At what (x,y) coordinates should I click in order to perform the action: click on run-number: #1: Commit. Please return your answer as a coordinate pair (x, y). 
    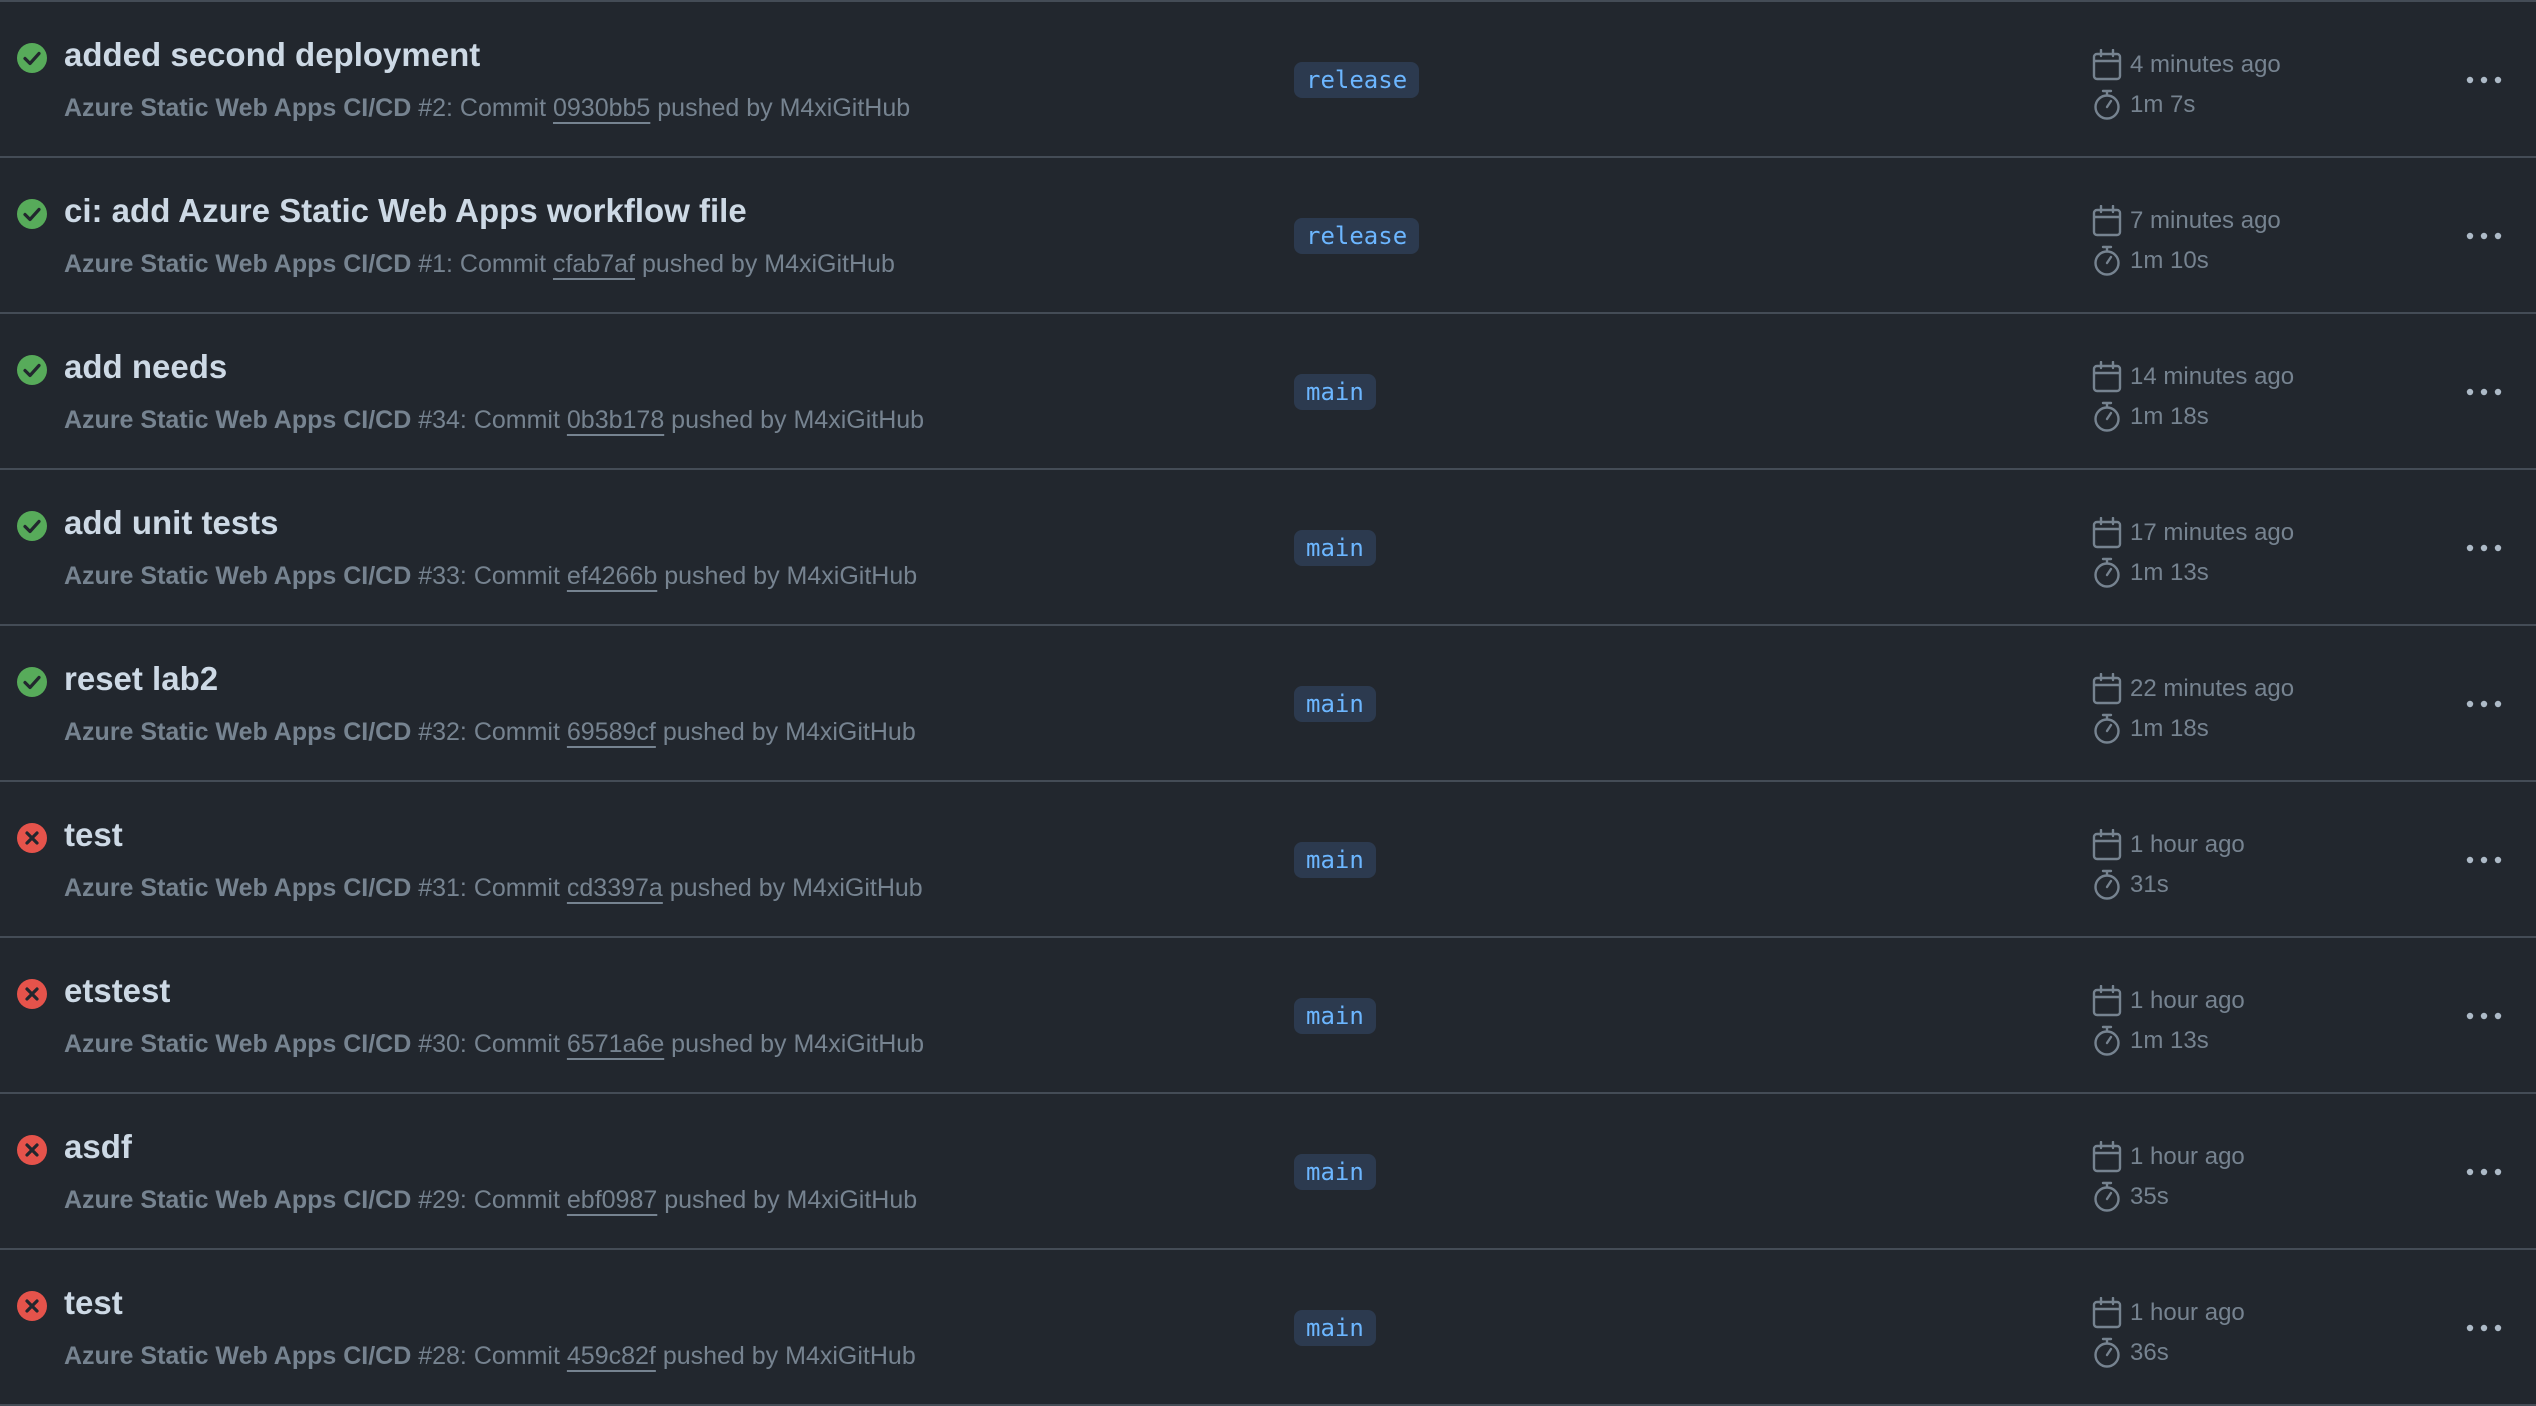
    Looking at the image, I should click on (482, 264).